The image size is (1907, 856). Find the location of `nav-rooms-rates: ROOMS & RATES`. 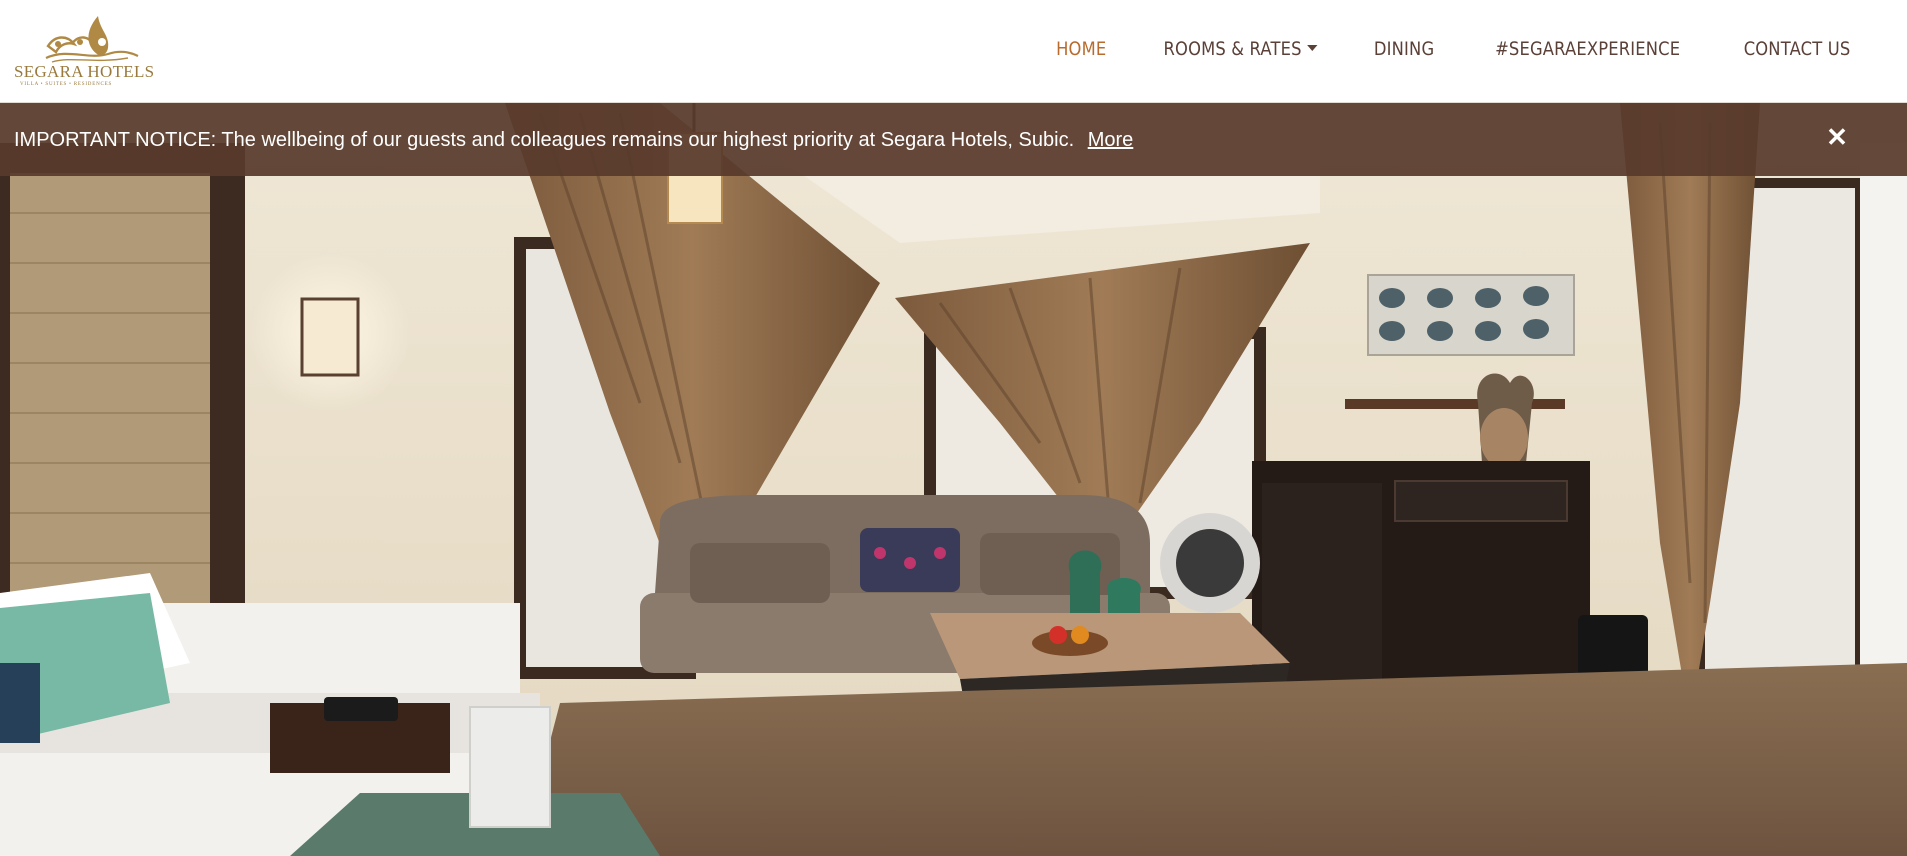

nav-rooms-rates: ROOMS & RATES is located at coordinates (1240, 49).